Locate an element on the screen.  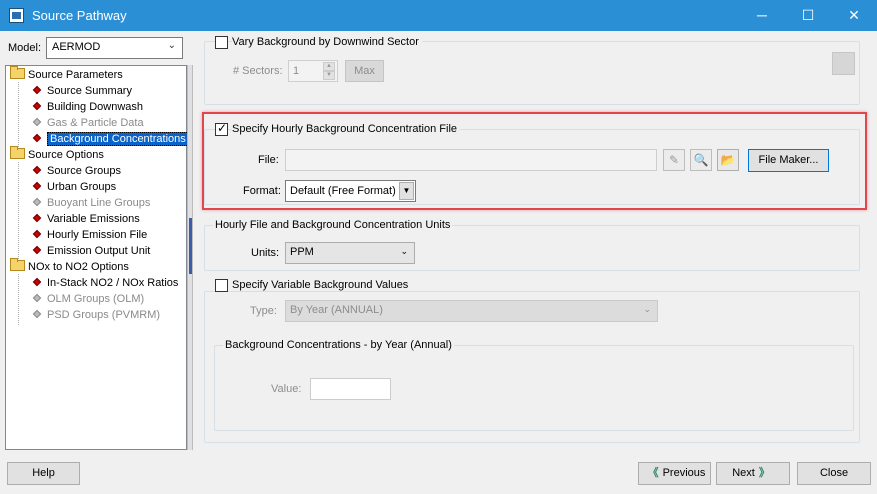
type-label: Type: is located at coordinates (263, 311).